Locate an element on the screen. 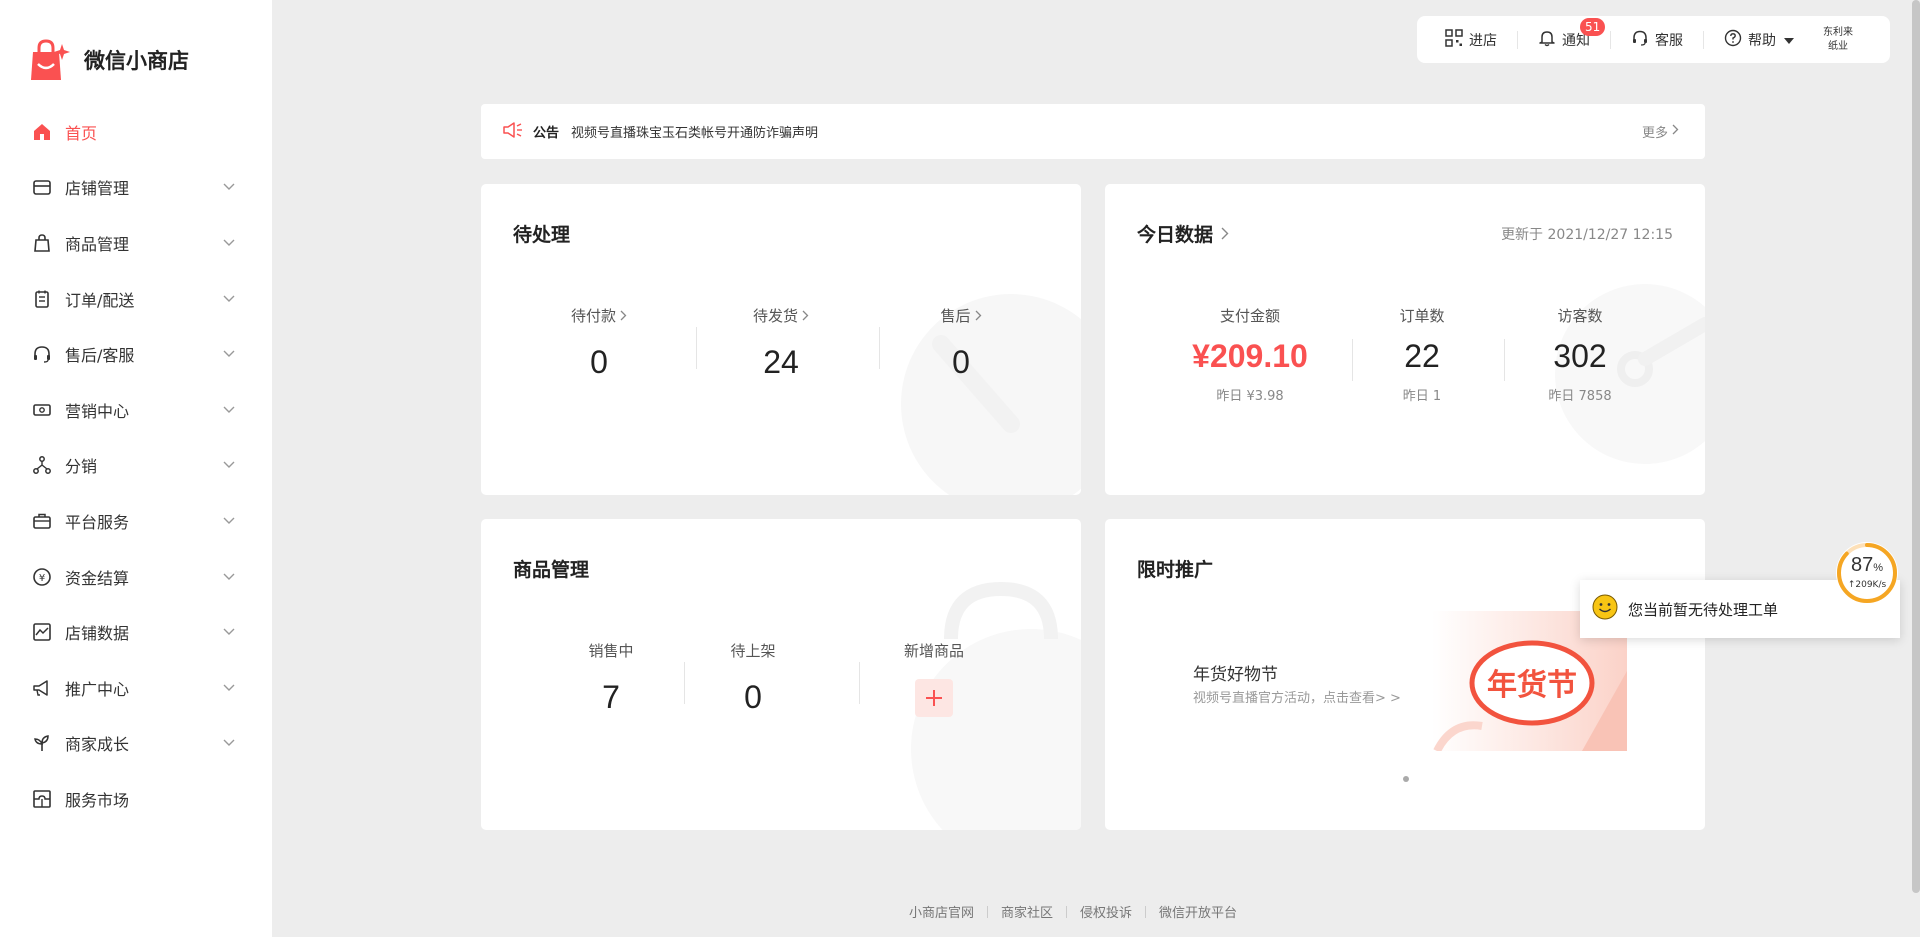 This screenshot has width=1920, height=937. sidebar-item-label: 商家成长 is located at coordinates (97, 745).